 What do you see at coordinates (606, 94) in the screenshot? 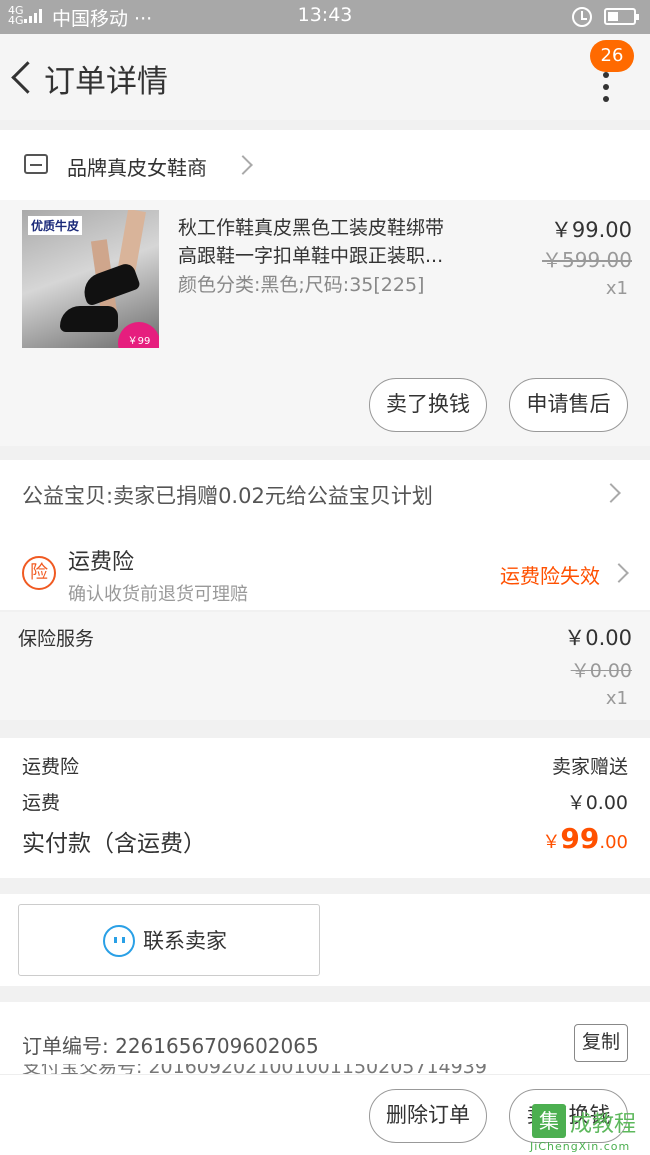
I see `more-menu-icon` at bounding box center [606, 94].